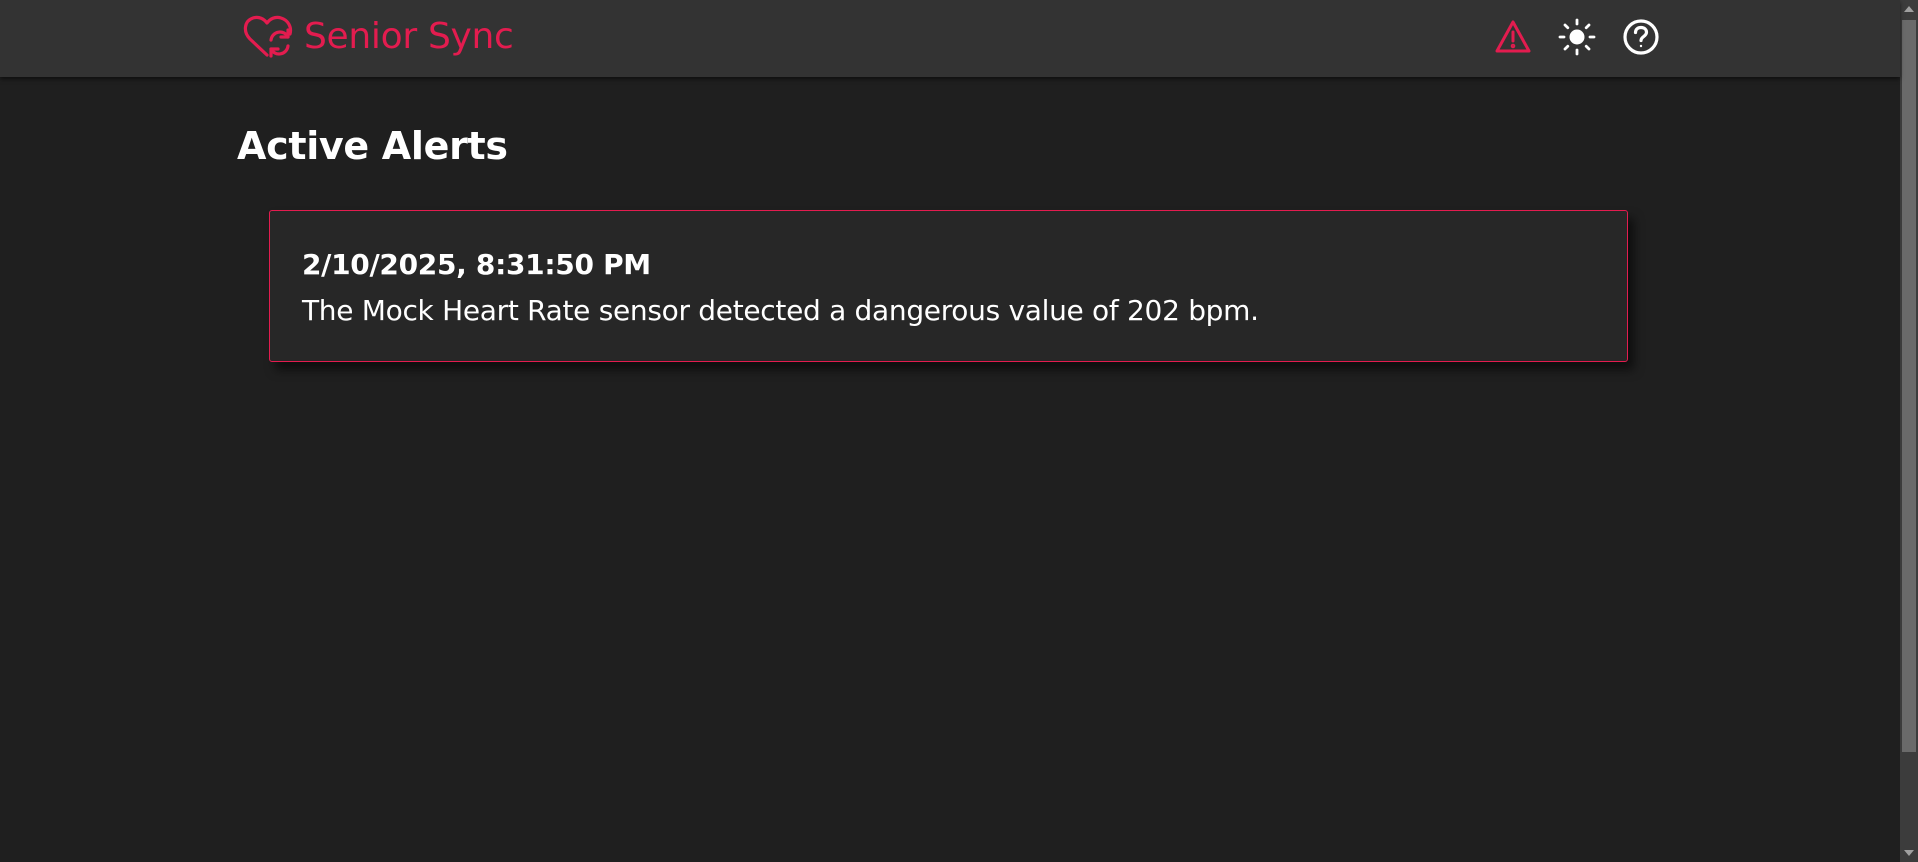 The width and height of the screenshot is (1918, 862). I want to click on vertical-scrollbar, so click(1909, 431).